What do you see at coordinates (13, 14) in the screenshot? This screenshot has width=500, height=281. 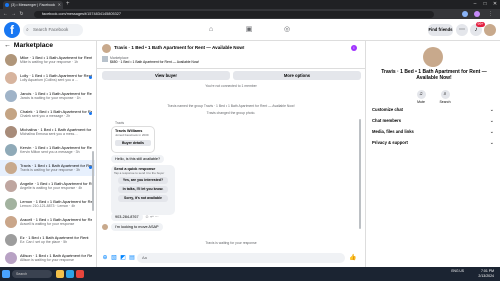 I see `forward-icon: →` at bounding box center [13, 14].